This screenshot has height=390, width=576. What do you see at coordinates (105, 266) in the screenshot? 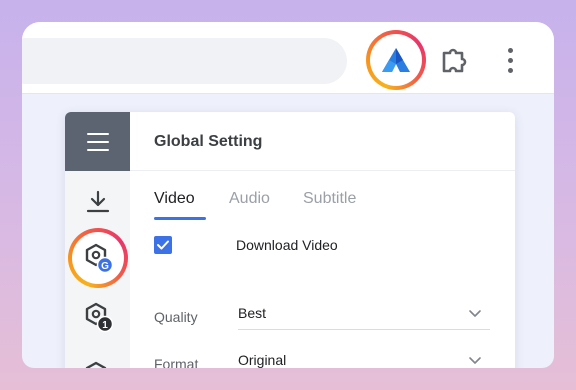
I see `svg-text: G` at bounding box center [105, 266].